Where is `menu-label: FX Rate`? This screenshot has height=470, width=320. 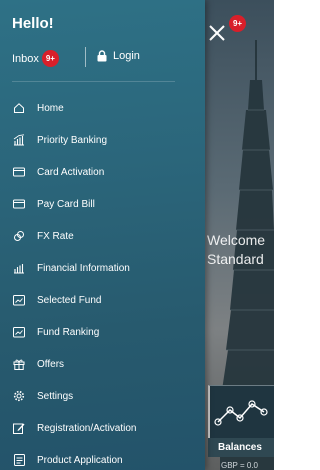 menu-label: FX Rate is located at coordinates (55, 236).